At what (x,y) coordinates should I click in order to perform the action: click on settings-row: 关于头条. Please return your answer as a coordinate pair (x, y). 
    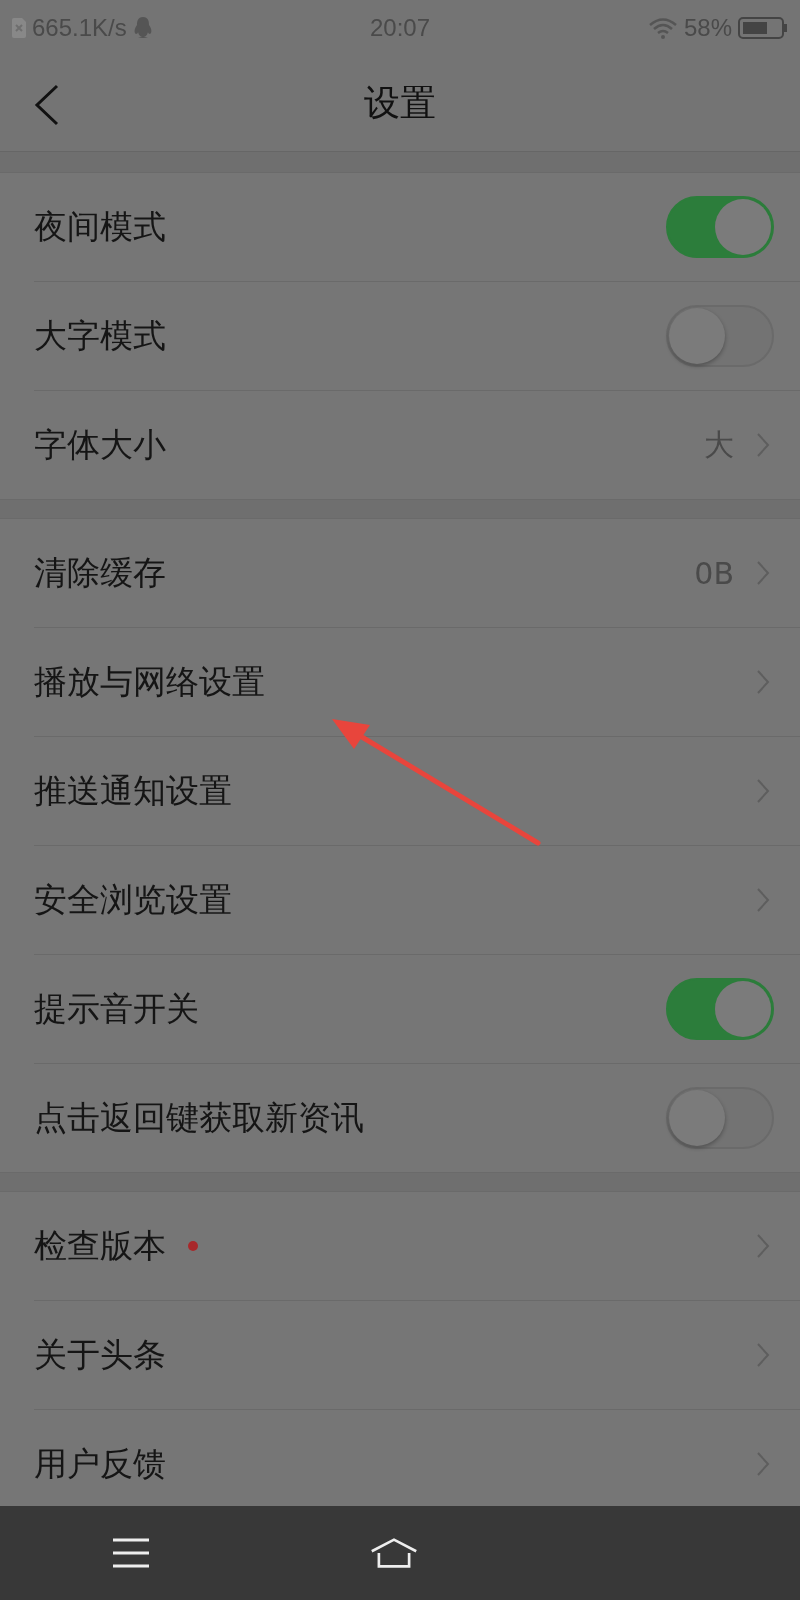
    Looking at the image, I should click on (417, 1355).